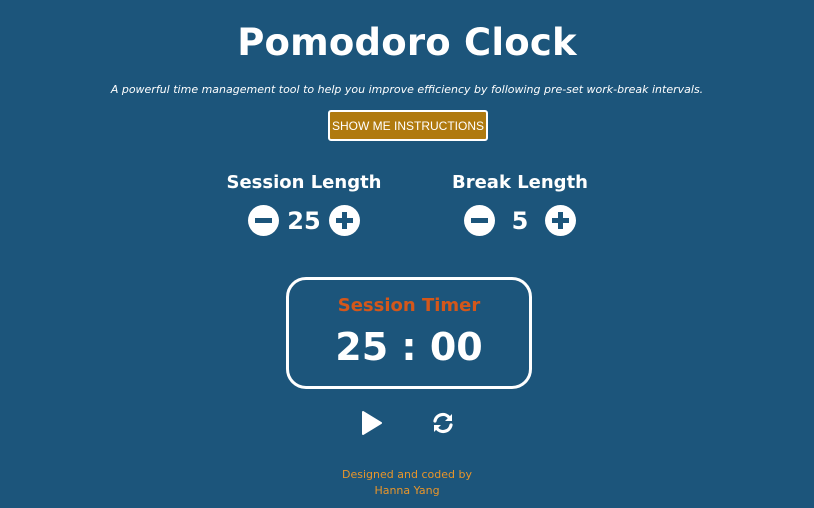 Image resolution: width=814 pixels, height=508 pixels. Describe the element at coordinates (344, 220) in the screenshot. I see `session-increment-button` at that location.